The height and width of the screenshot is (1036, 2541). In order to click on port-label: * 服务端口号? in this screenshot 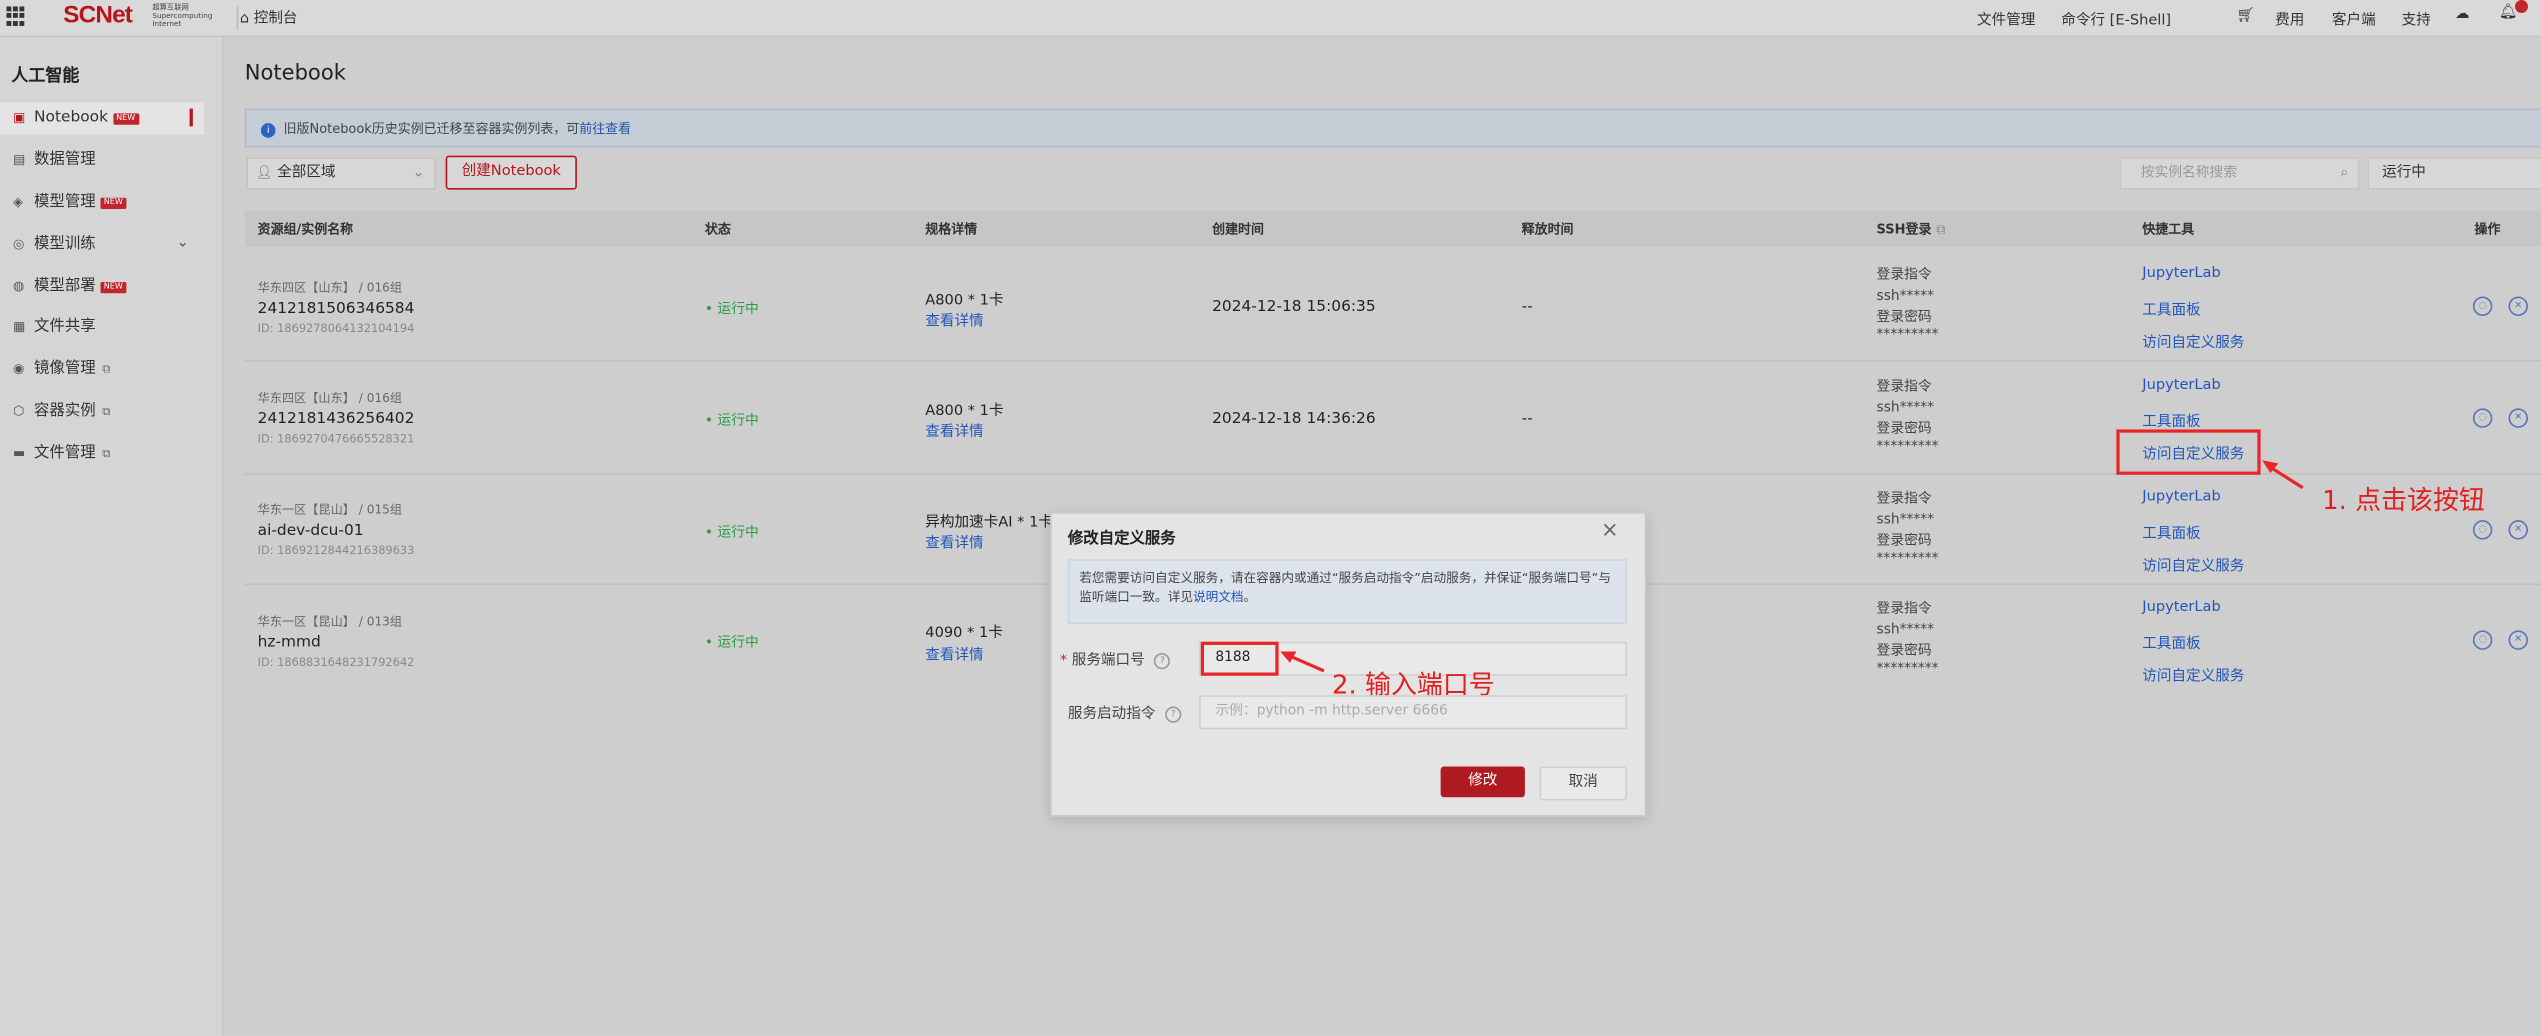, I will do `click(1115, 659)`.